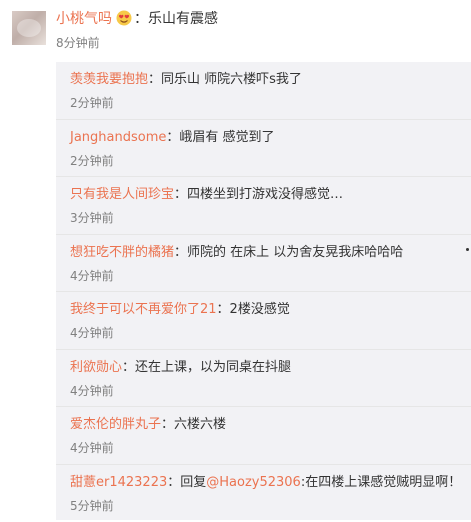 Image resolution: width=471 pixels, height=522 pixels. I want to click on reply-item: 想狂吃不胖的橘猪：师院的 在床上 以为舍友晃我床哈哈哈 4分钟前, so click(263, 264).